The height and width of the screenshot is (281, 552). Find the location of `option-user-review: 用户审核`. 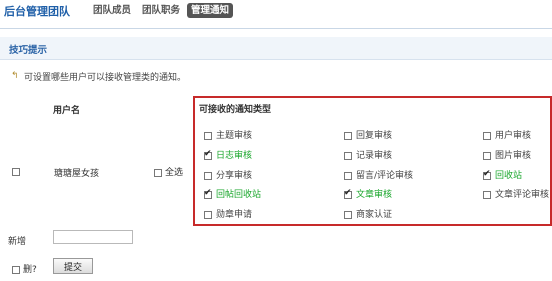

option-user-review: 用户审核 is located at coordinates (507, 134).